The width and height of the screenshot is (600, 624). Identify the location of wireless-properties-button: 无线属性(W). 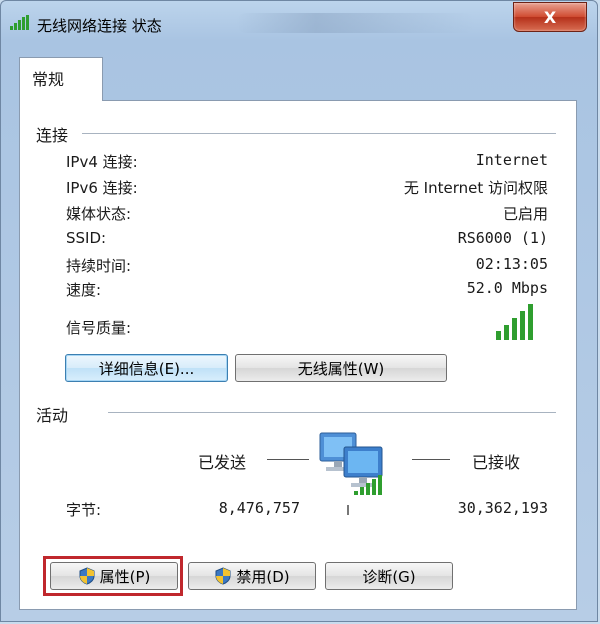
(341, 368).